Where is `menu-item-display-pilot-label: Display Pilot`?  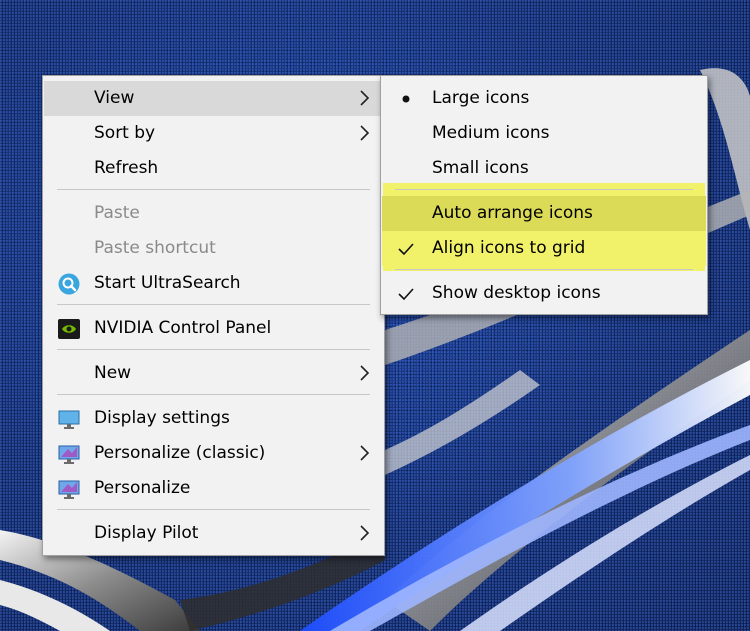
menu-item-display-pilot-label: Display Pilot is located at coordinates (146, 533).